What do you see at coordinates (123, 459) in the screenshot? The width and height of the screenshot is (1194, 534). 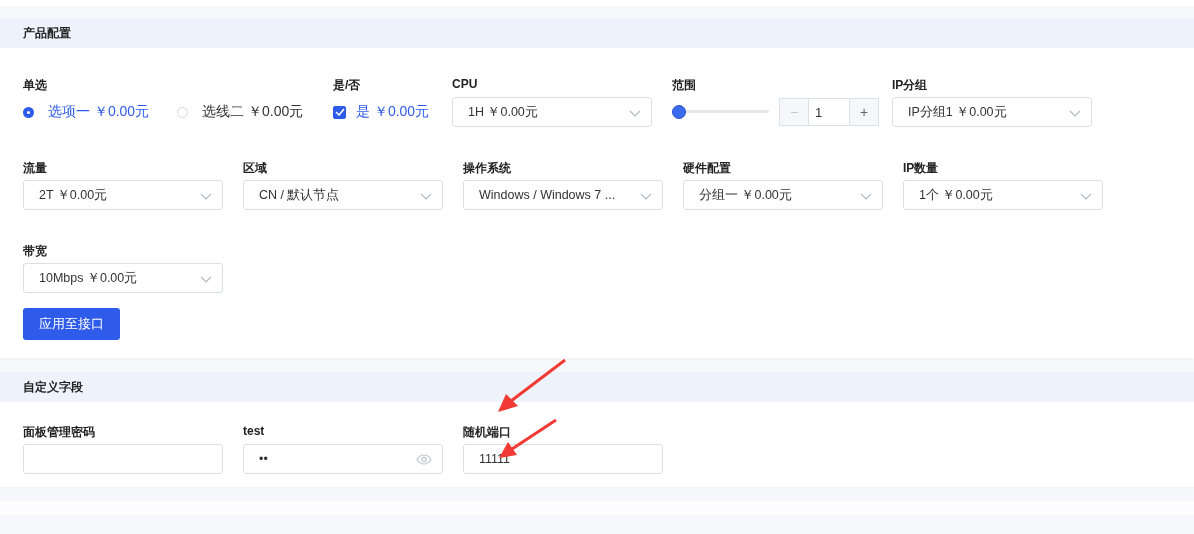 I see `input-field` at bounding box center [123, 459].